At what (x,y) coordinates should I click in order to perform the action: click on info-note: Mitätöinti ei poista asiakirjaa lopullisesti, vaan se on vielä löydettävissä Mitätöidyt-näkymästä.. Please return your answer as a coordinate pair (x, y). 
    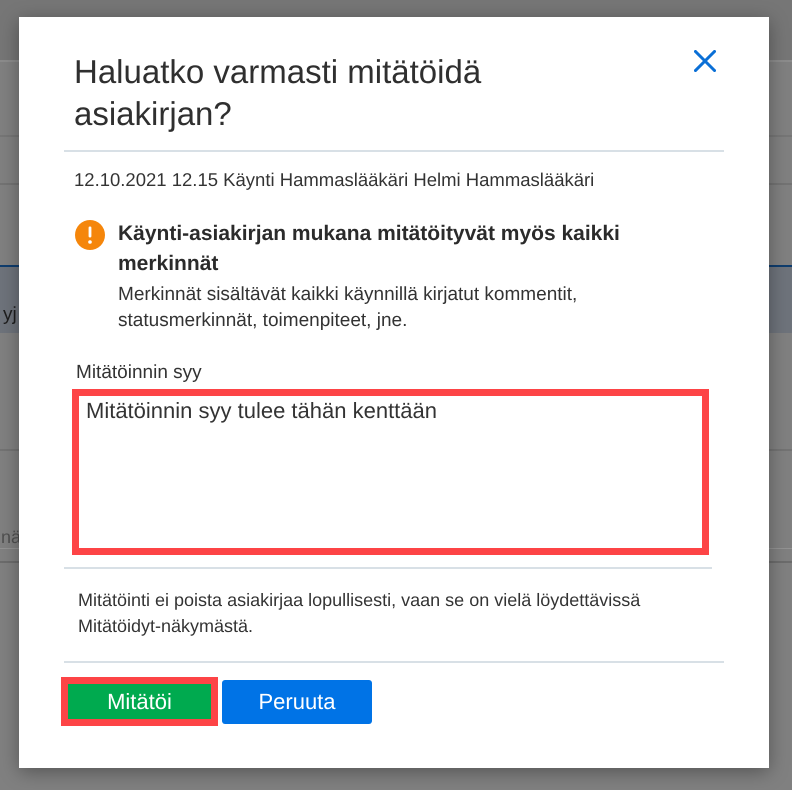
    Looking at the image, I should click on (360, 613).